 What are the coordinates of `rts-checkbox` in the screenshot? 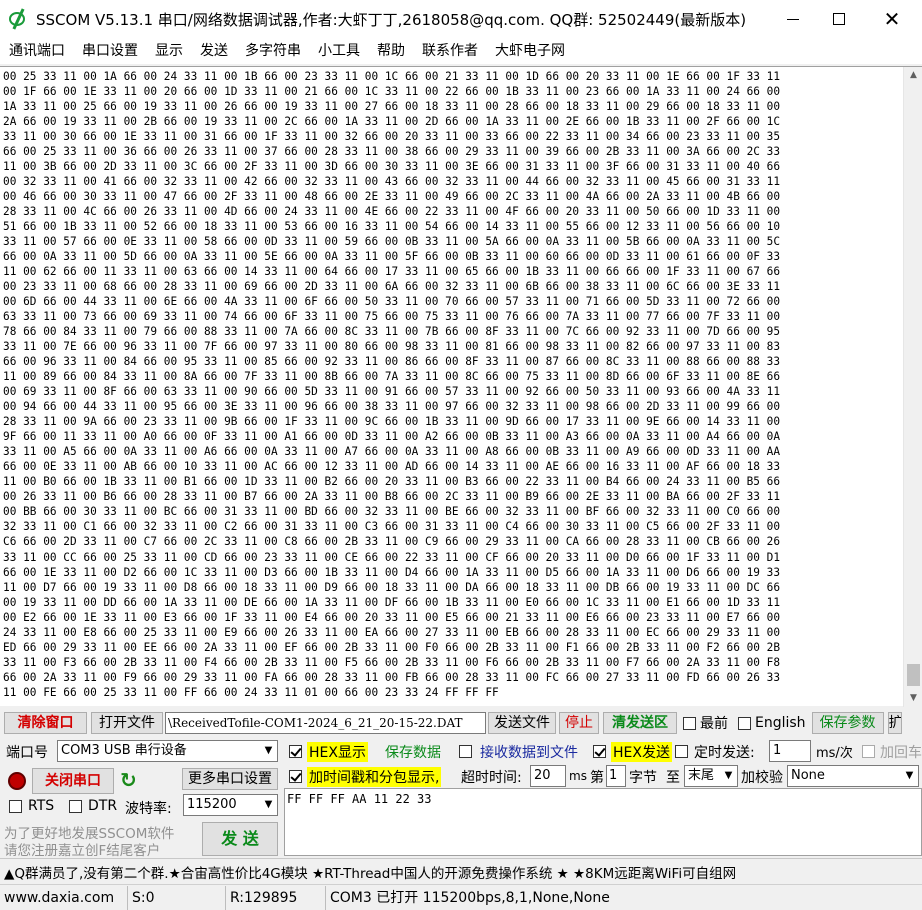 It's located at (15, 806).